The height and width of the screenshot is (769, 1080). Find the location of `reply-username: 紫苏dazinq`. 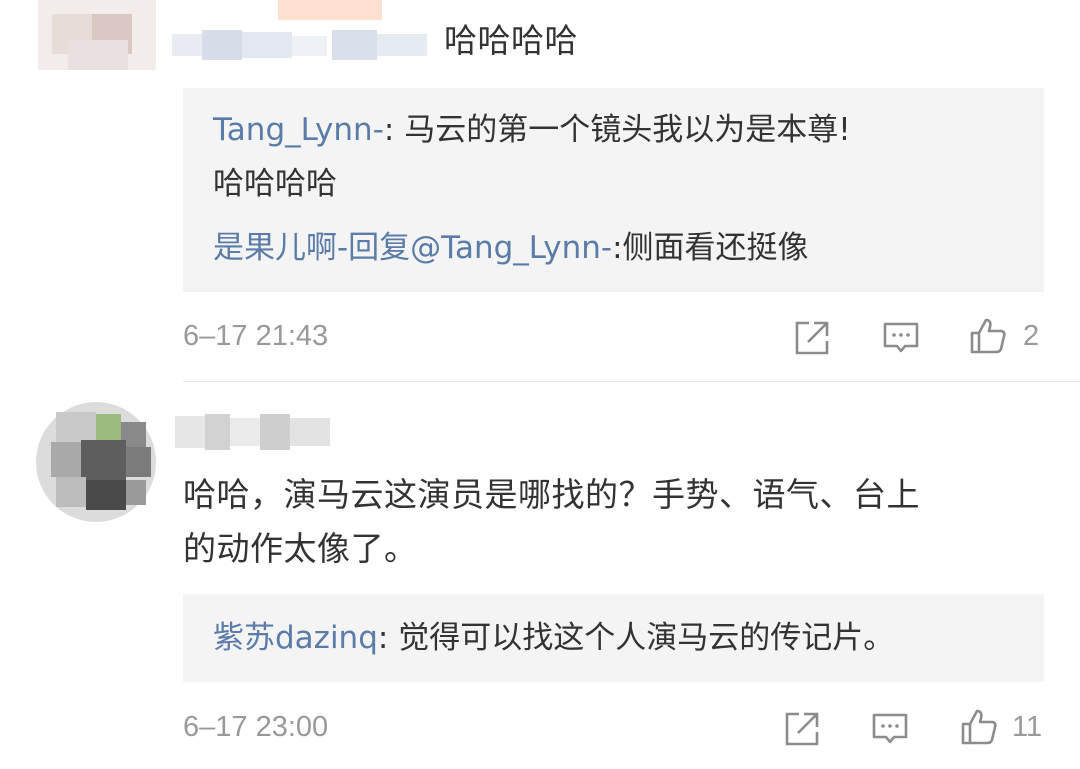

reply-username: 紫苏dazinq is located at coordinates (295, 638).